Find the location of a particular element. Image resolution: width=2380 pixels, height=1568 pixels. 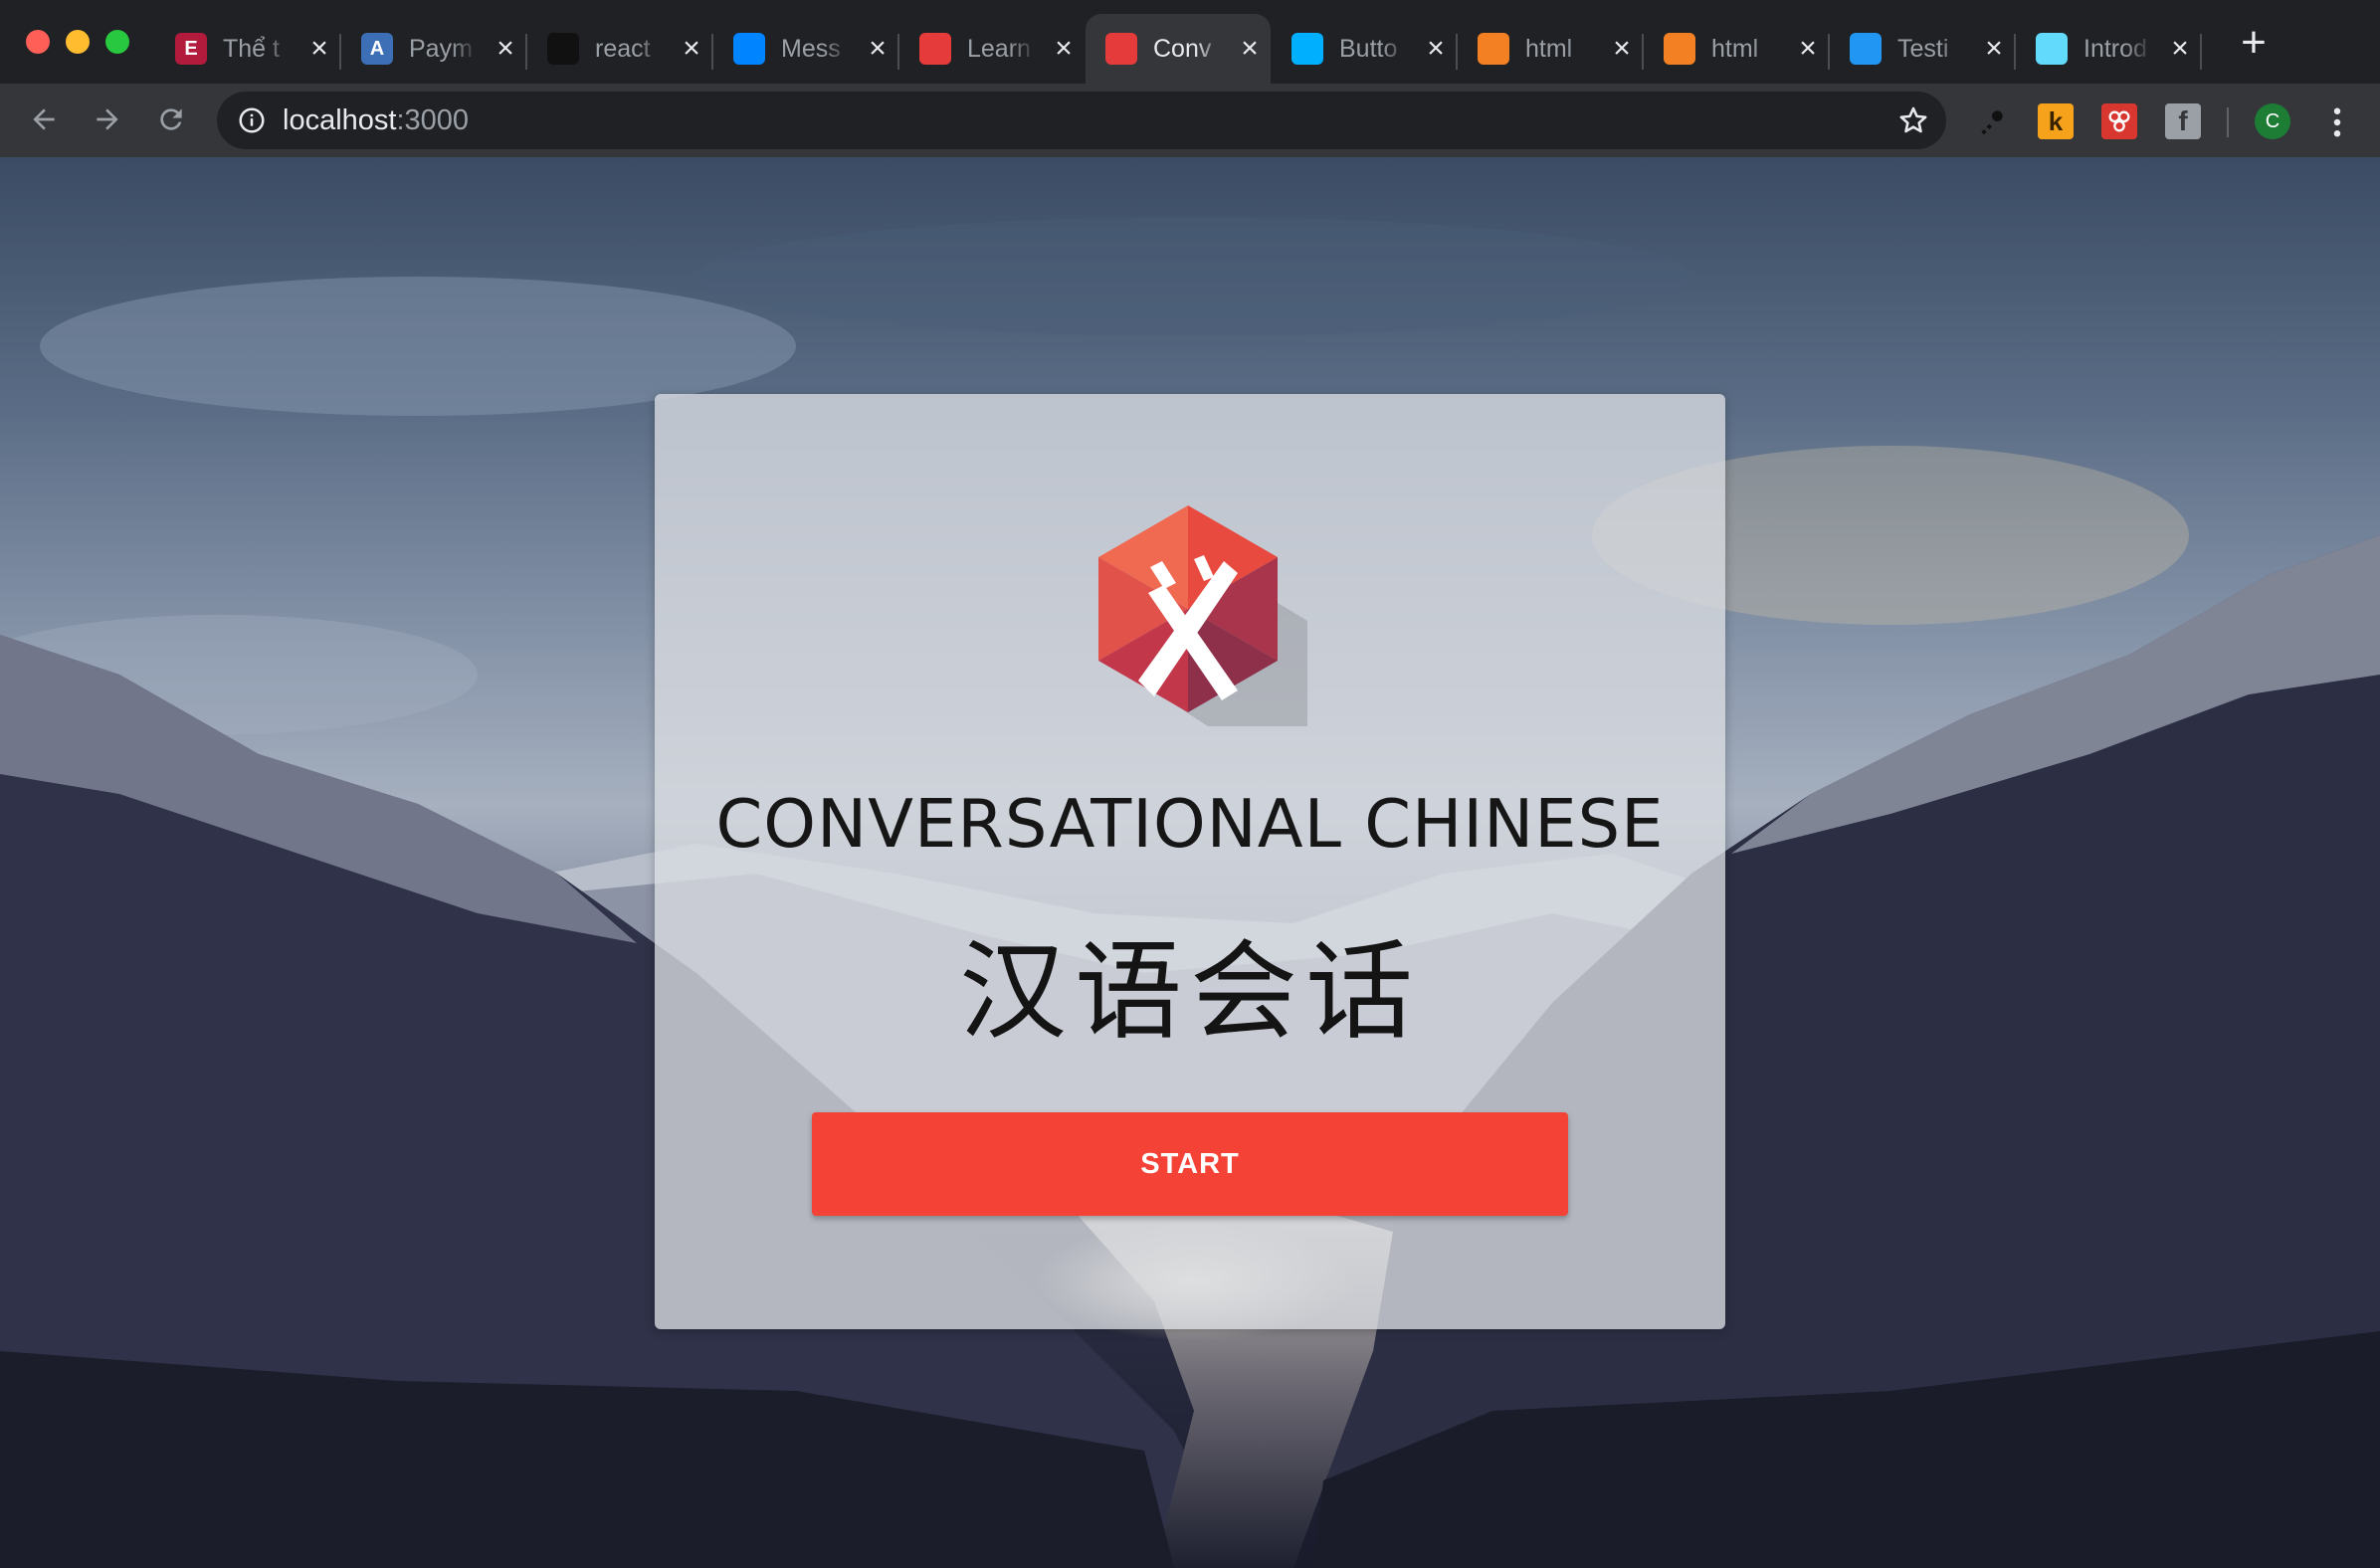

reload-button is located at coordinates (171, 119).